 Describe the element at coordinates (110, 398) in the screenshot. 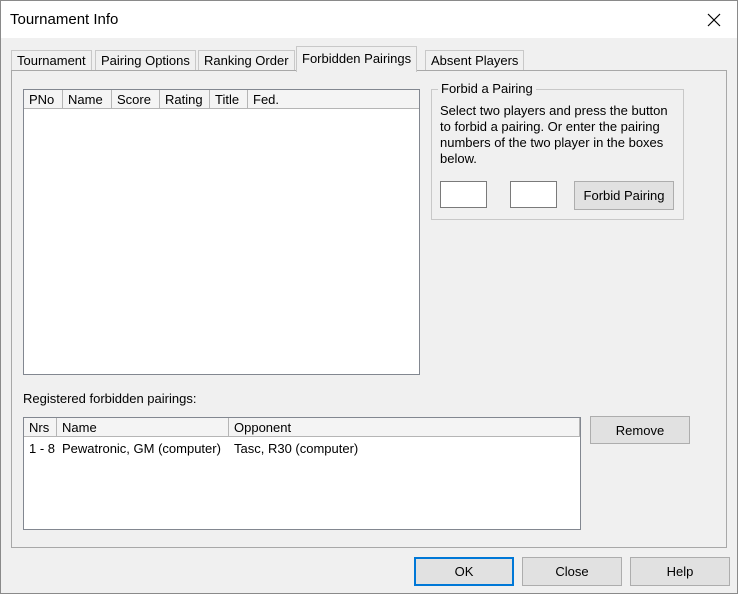

I see `registered-pairings-label: Registered forbidden pairings:` at that location.